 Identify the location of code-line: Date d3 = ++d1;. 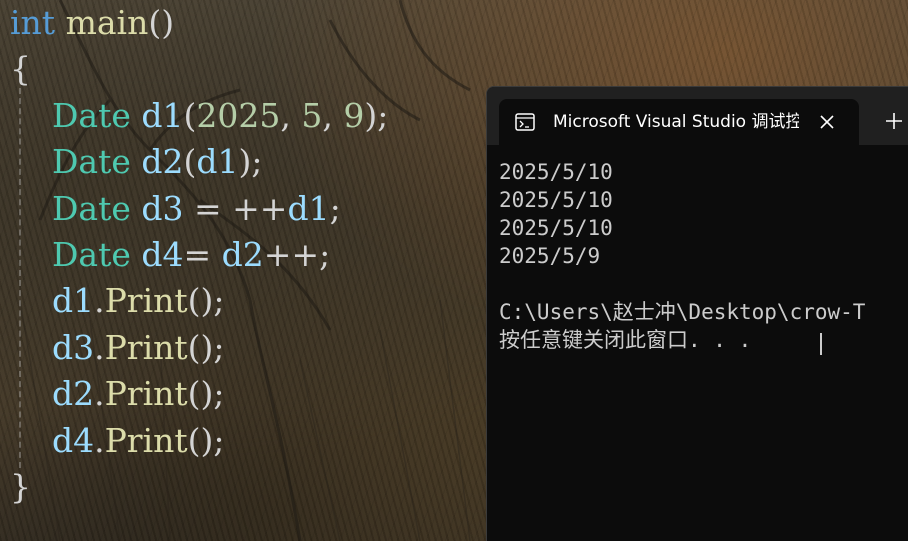
(175, 209).